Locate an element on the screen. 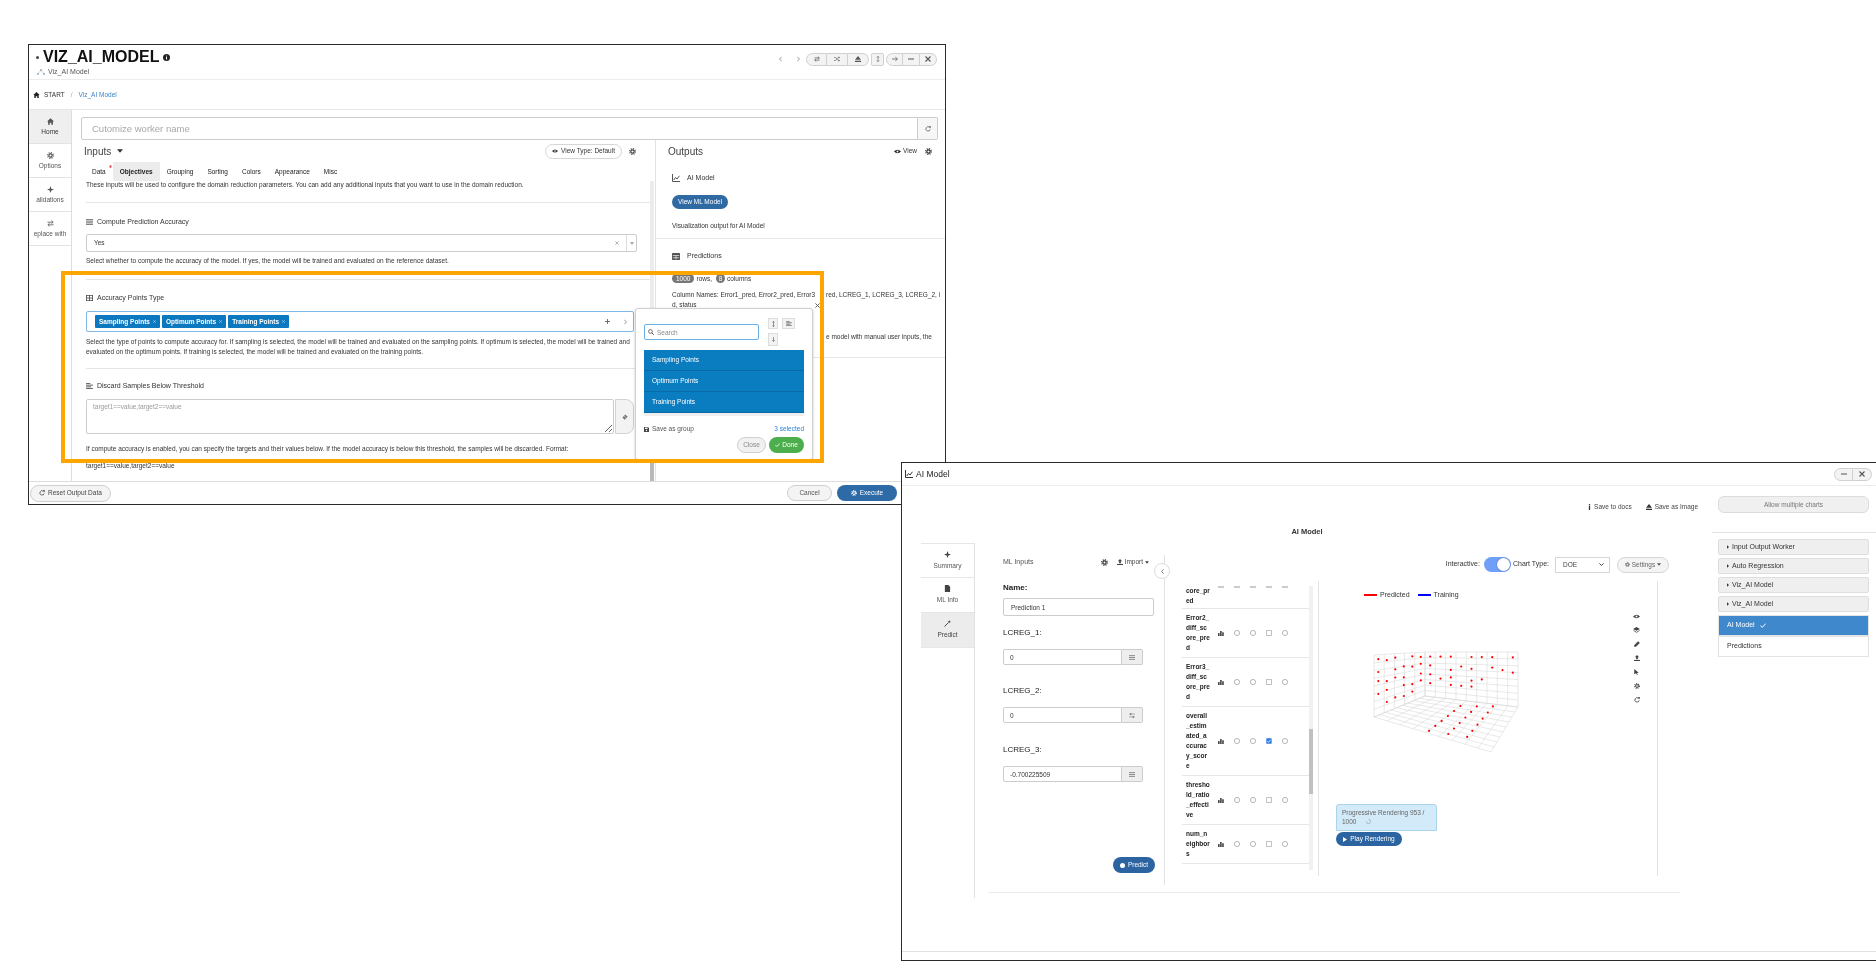  home-icon is located at coordinates (36, 94).